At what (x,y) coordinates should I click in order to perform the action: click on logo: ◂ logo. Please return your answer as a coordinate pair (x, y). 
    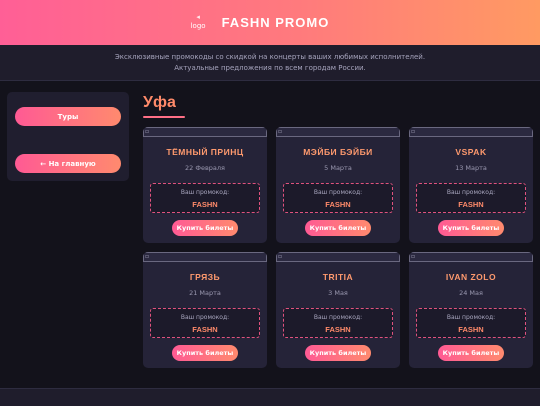
    Looking at the image, I should click on (198, 22).